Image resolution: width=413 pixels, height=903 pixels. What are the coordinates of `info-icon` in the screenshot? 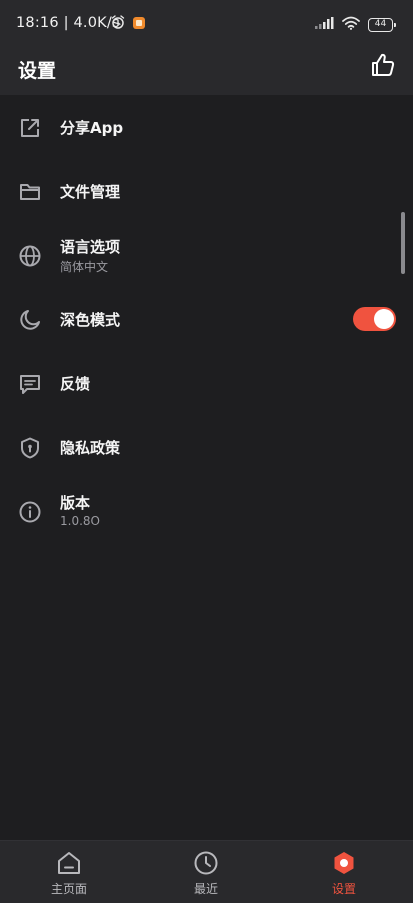 It's located at (30, 512).